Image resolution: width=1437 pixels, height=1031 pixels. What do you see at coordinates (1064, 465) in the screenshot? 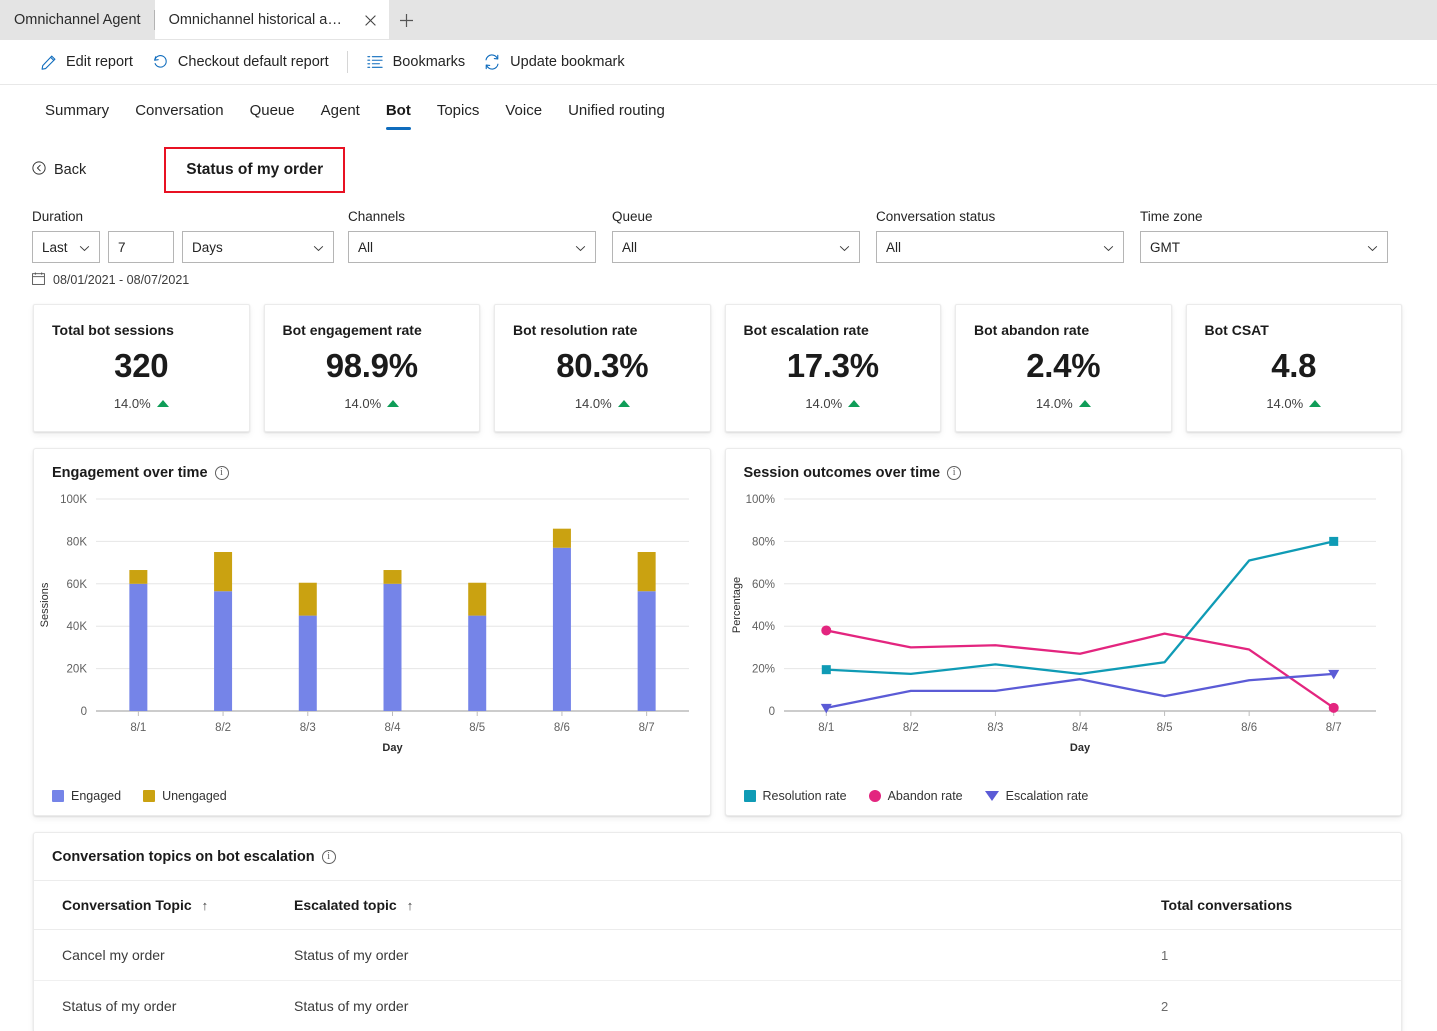
I see `chart-title: Session outcomes over time i` at bounding box center [1064, 465].